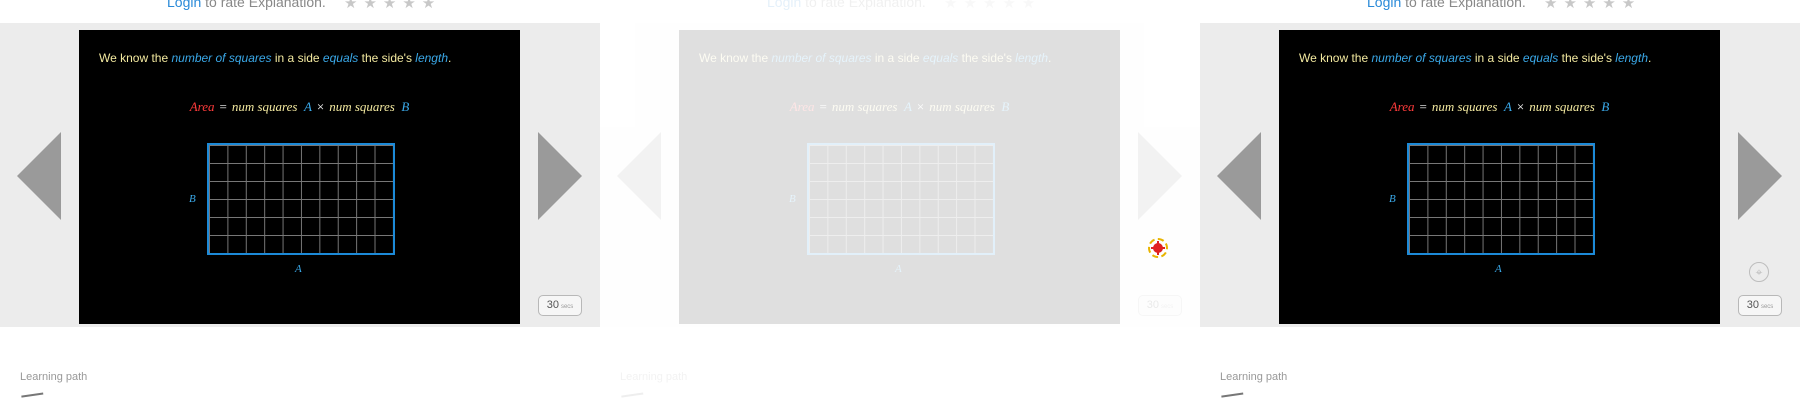 This screenshot has height=400, width=1800. I want to click on target-cross-v, so click(1158, 248).